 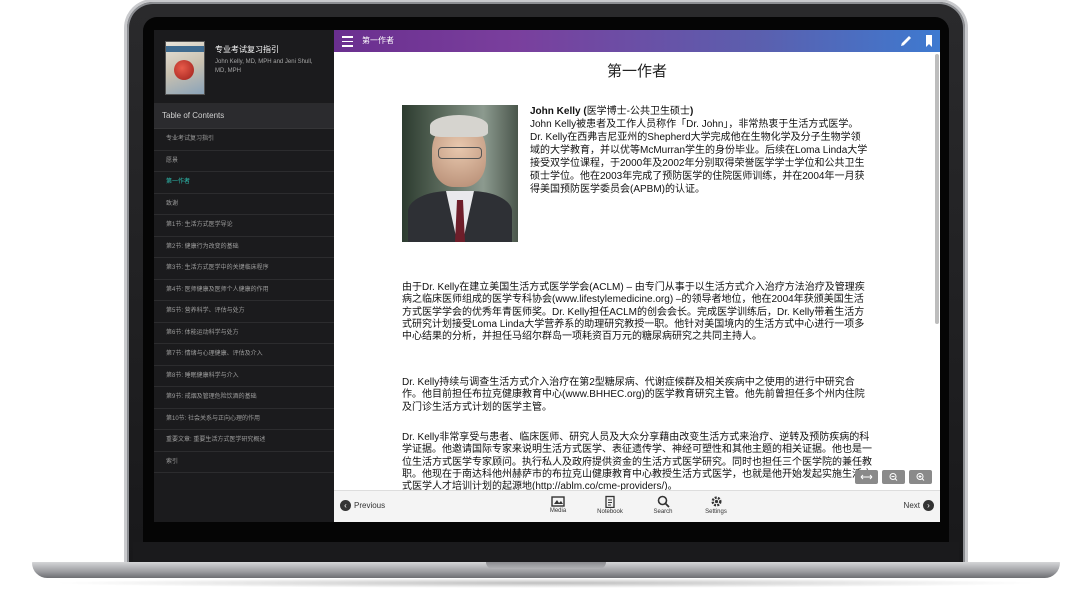 What do you see at coordinates (663, 501) in the screenshot?
I see `search-icon` at bounding box center [663, 501].